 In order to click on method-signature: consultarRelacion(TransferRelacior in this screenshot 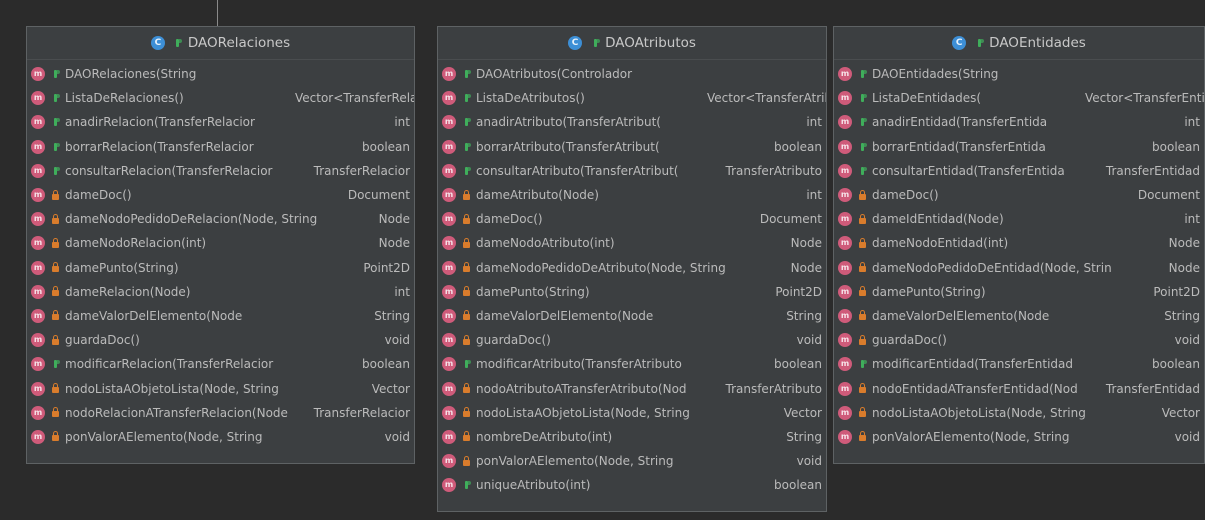, I will do `click(169, 170)`.